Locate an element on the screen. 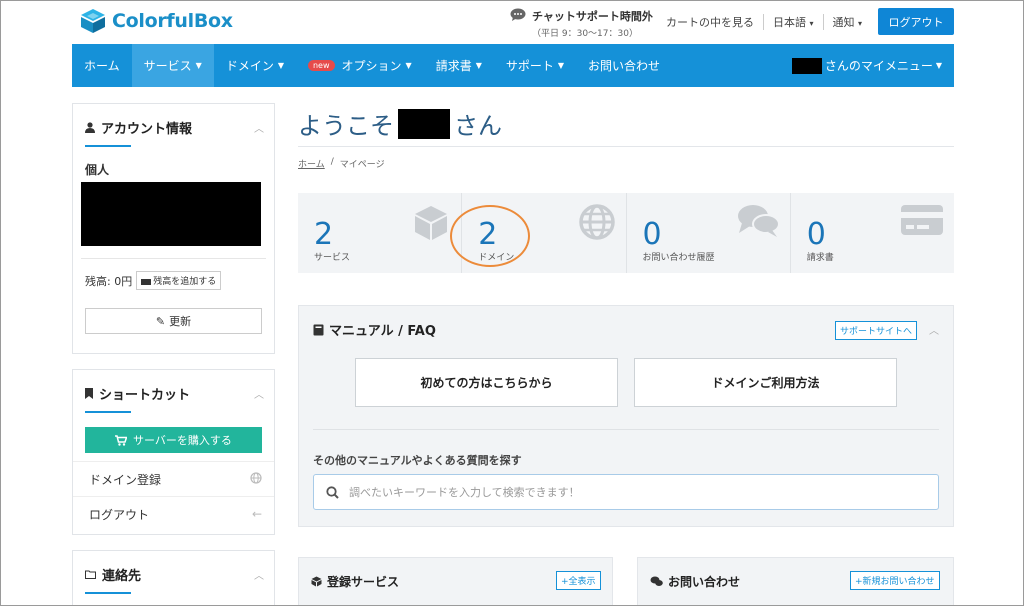 The height and width of the screenshot is (606, 1024). balance-text: 残高: 0円 is located at coordinates (109, 281).